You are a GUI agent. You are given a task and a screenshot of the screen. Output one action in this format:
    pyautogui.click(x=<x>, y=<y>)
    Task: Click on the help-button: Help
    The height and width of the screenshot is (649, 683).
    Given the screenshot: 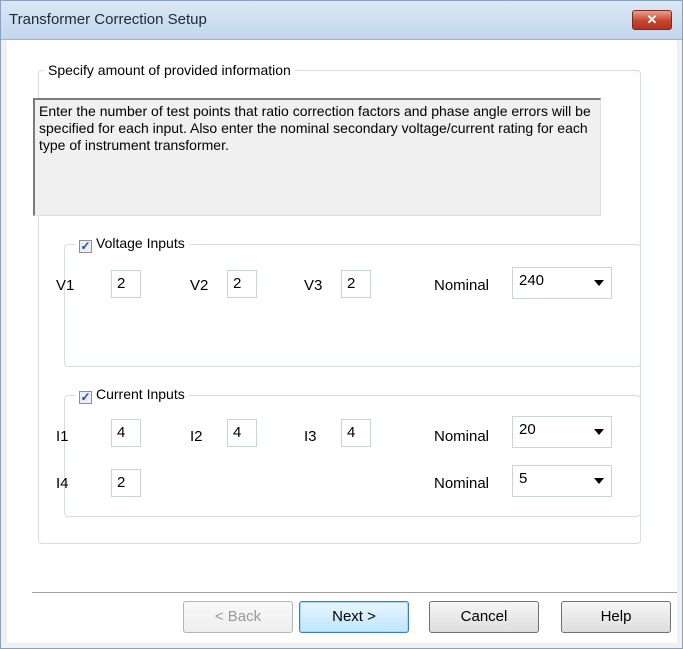 What is the action you would take?
    pyautogui.click(x=616, y=617)
    